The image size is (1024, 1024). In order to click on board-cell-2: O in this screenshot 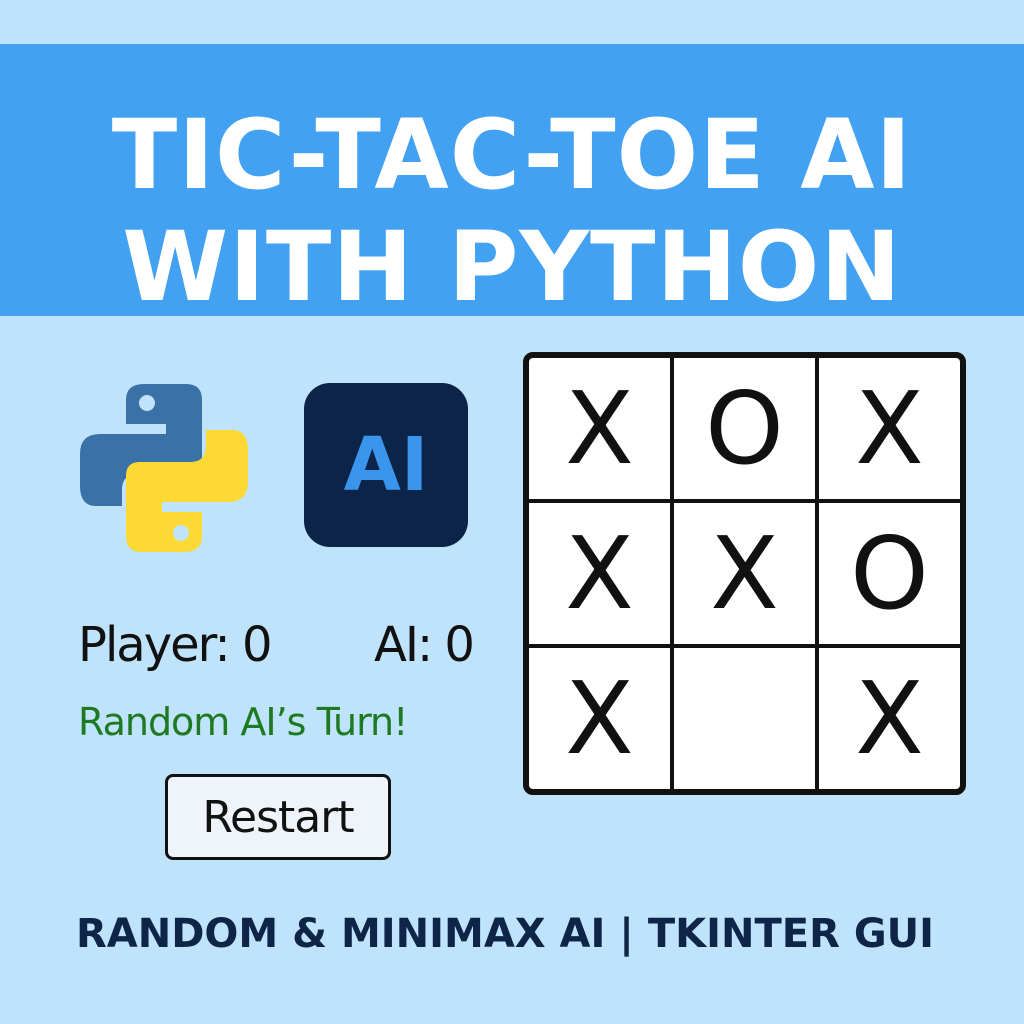, I will do `click(744, 428)`.